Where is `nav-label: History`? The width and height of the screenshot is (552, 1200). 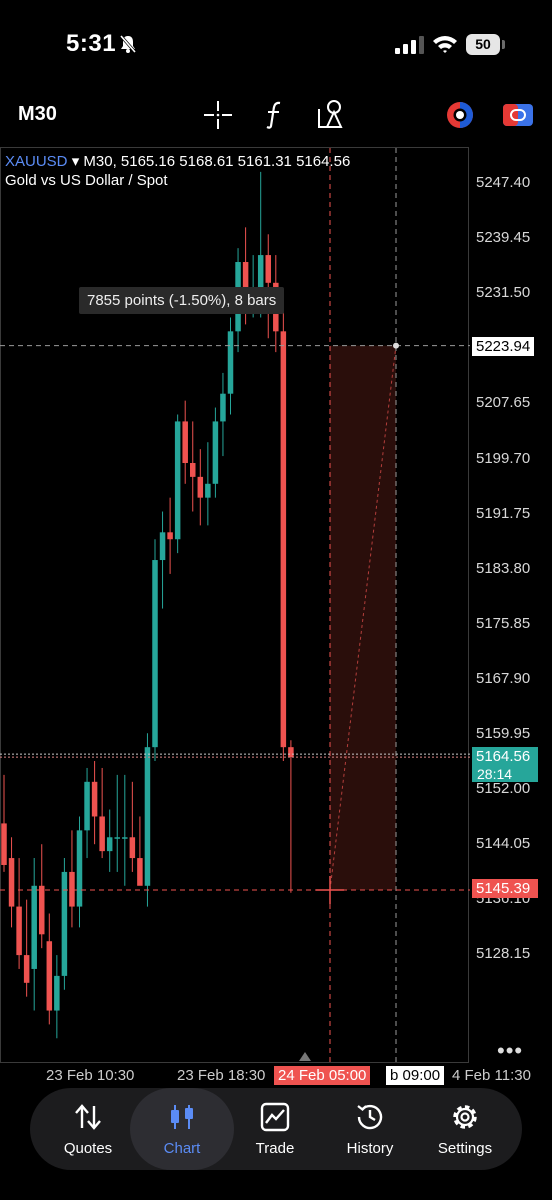 nav-label: History is located at coordinates (370, 1148).